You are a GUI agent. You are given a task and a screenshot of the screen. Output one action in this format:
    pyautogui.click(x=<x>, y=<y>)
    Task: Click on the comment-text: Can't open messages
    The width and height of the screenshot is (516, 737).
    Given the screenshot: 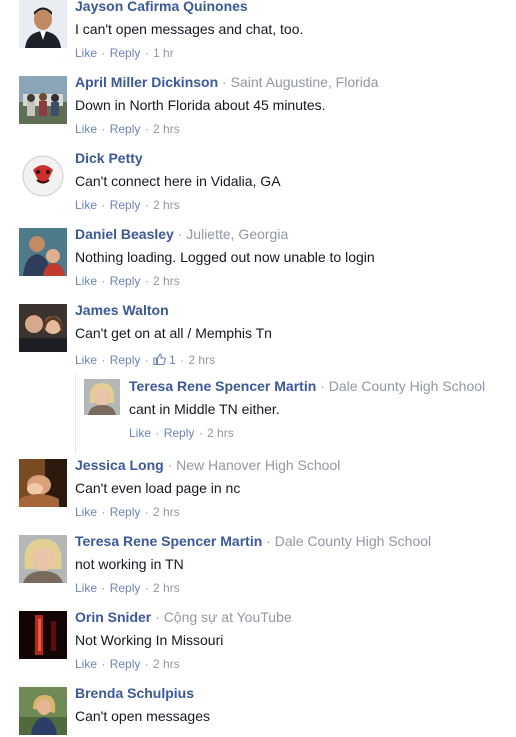 What is the action you would take?
    pyautogui.click(x=142, y=716)
    